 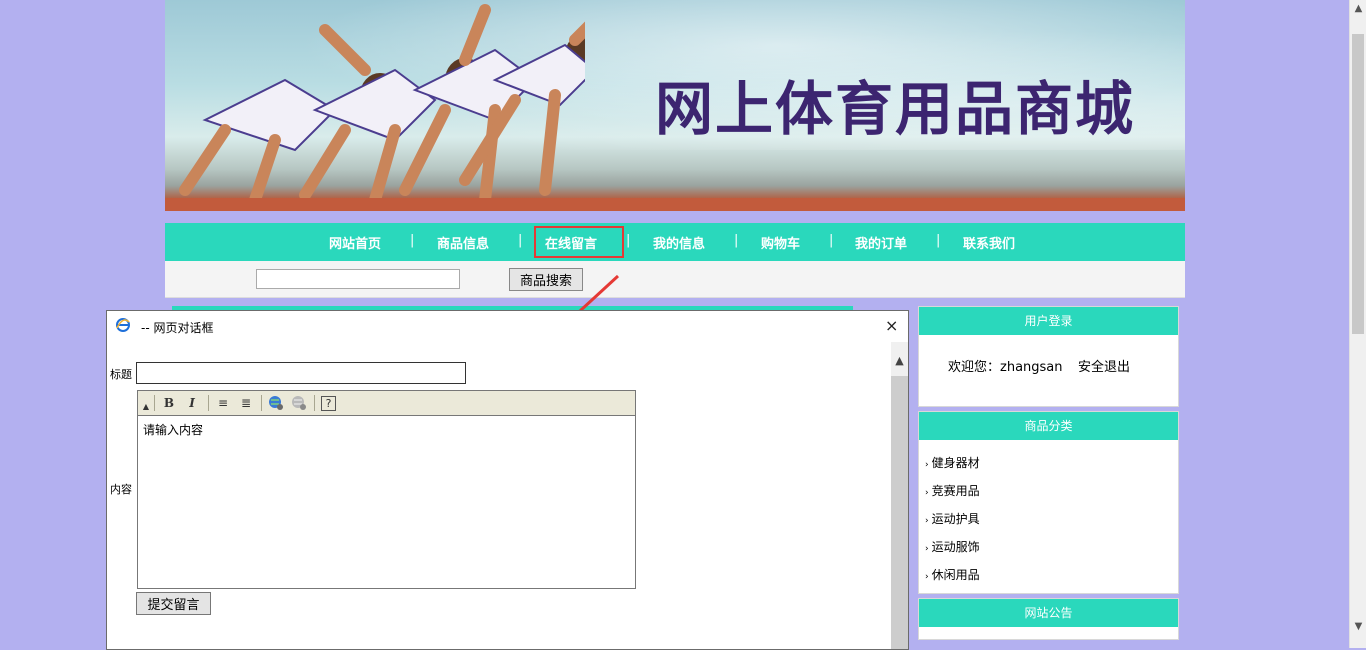 What do you see at coordinates (169, 403) in the screenshot?
I see `bold-button: B` at bounding box center [169, 403].